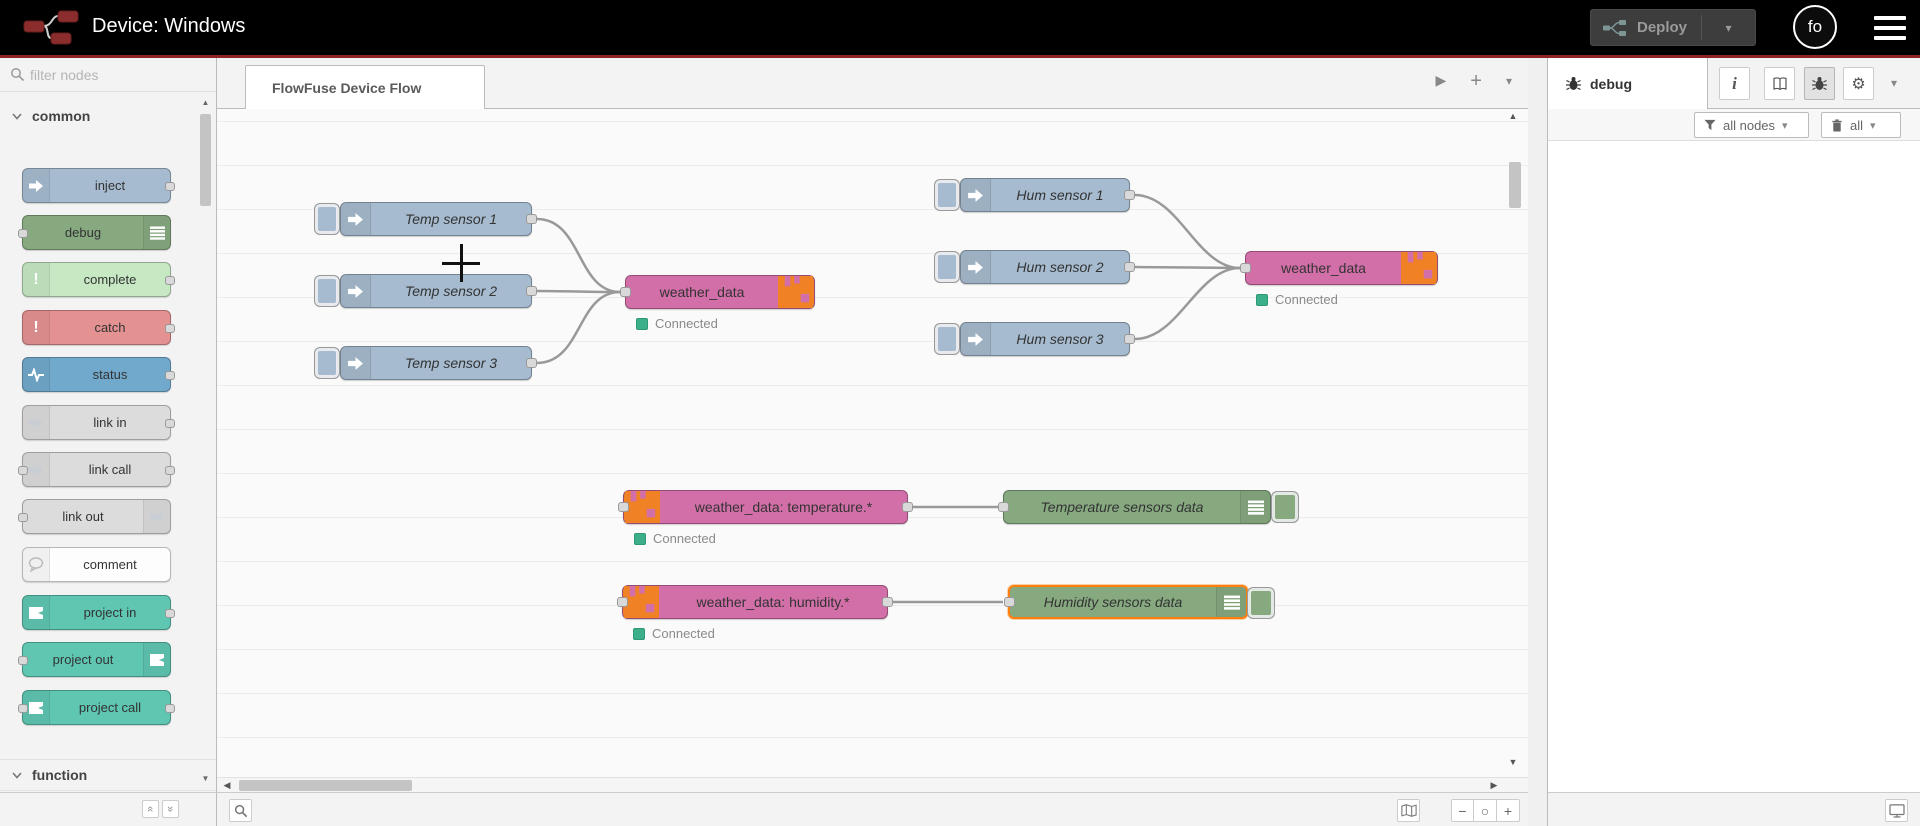  What do you see at coordinates (94, 232) in the screenshot?
I see `palette-node-debug: debug` at bounding box center [94, 232].